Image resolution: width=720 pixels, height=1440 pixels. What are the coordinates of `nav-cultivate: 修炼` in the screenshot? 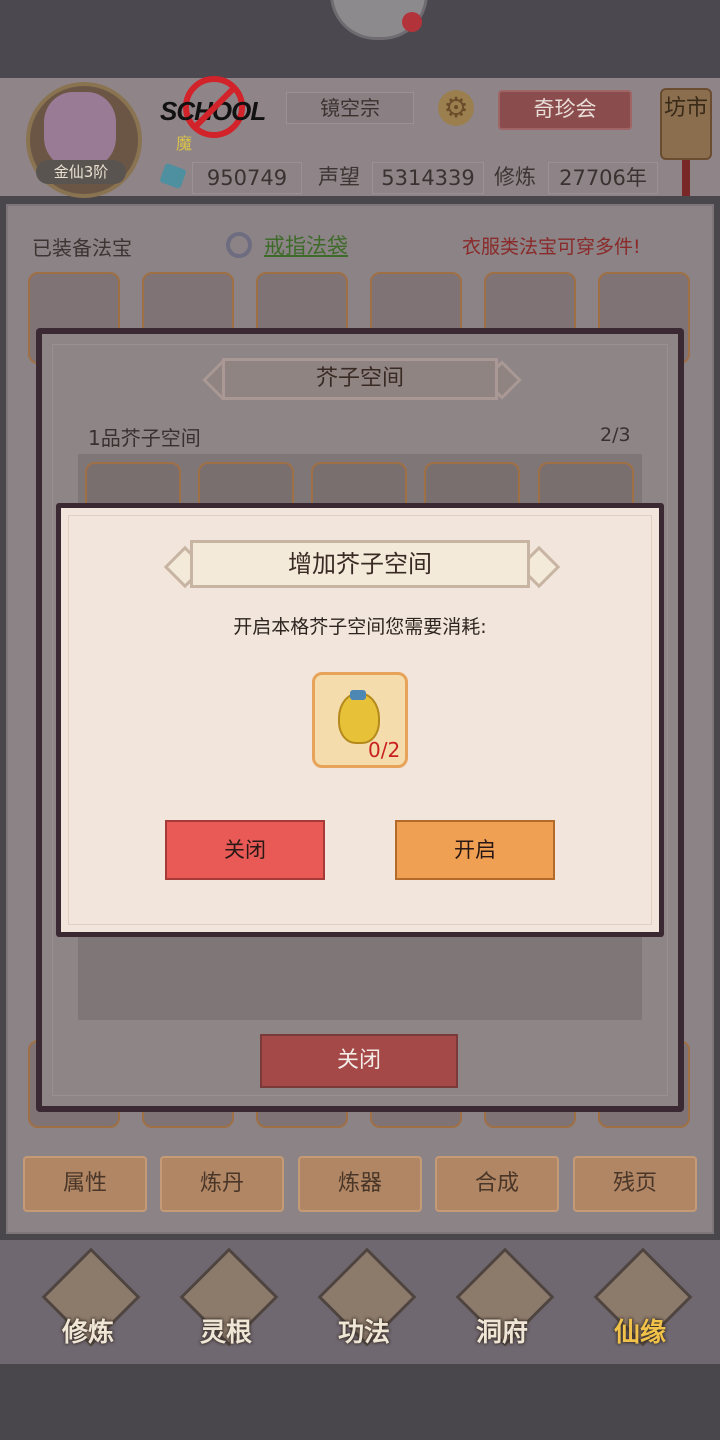 It's located at (89, 1299).